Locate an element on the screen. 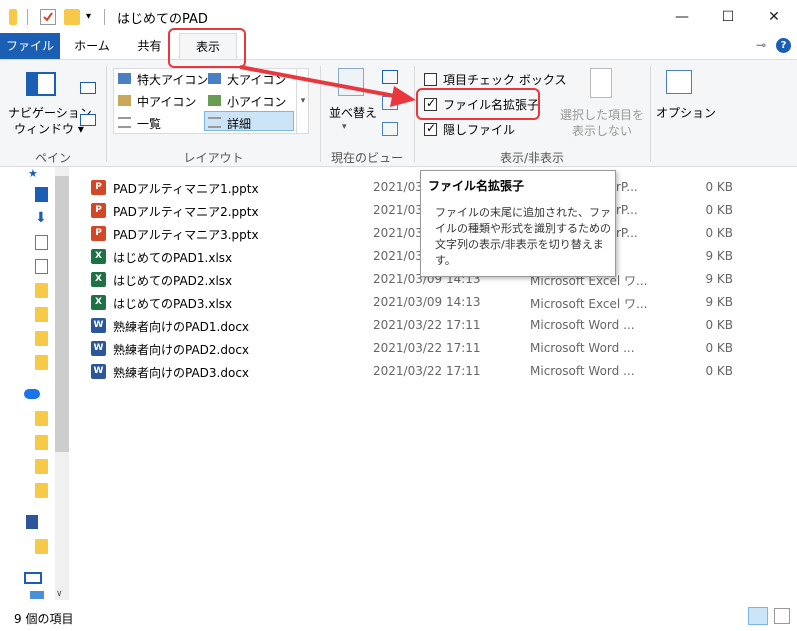 This screenshot has width=797, height=631. layout-medium: 中アイコン is located at coordinates (166, 101).